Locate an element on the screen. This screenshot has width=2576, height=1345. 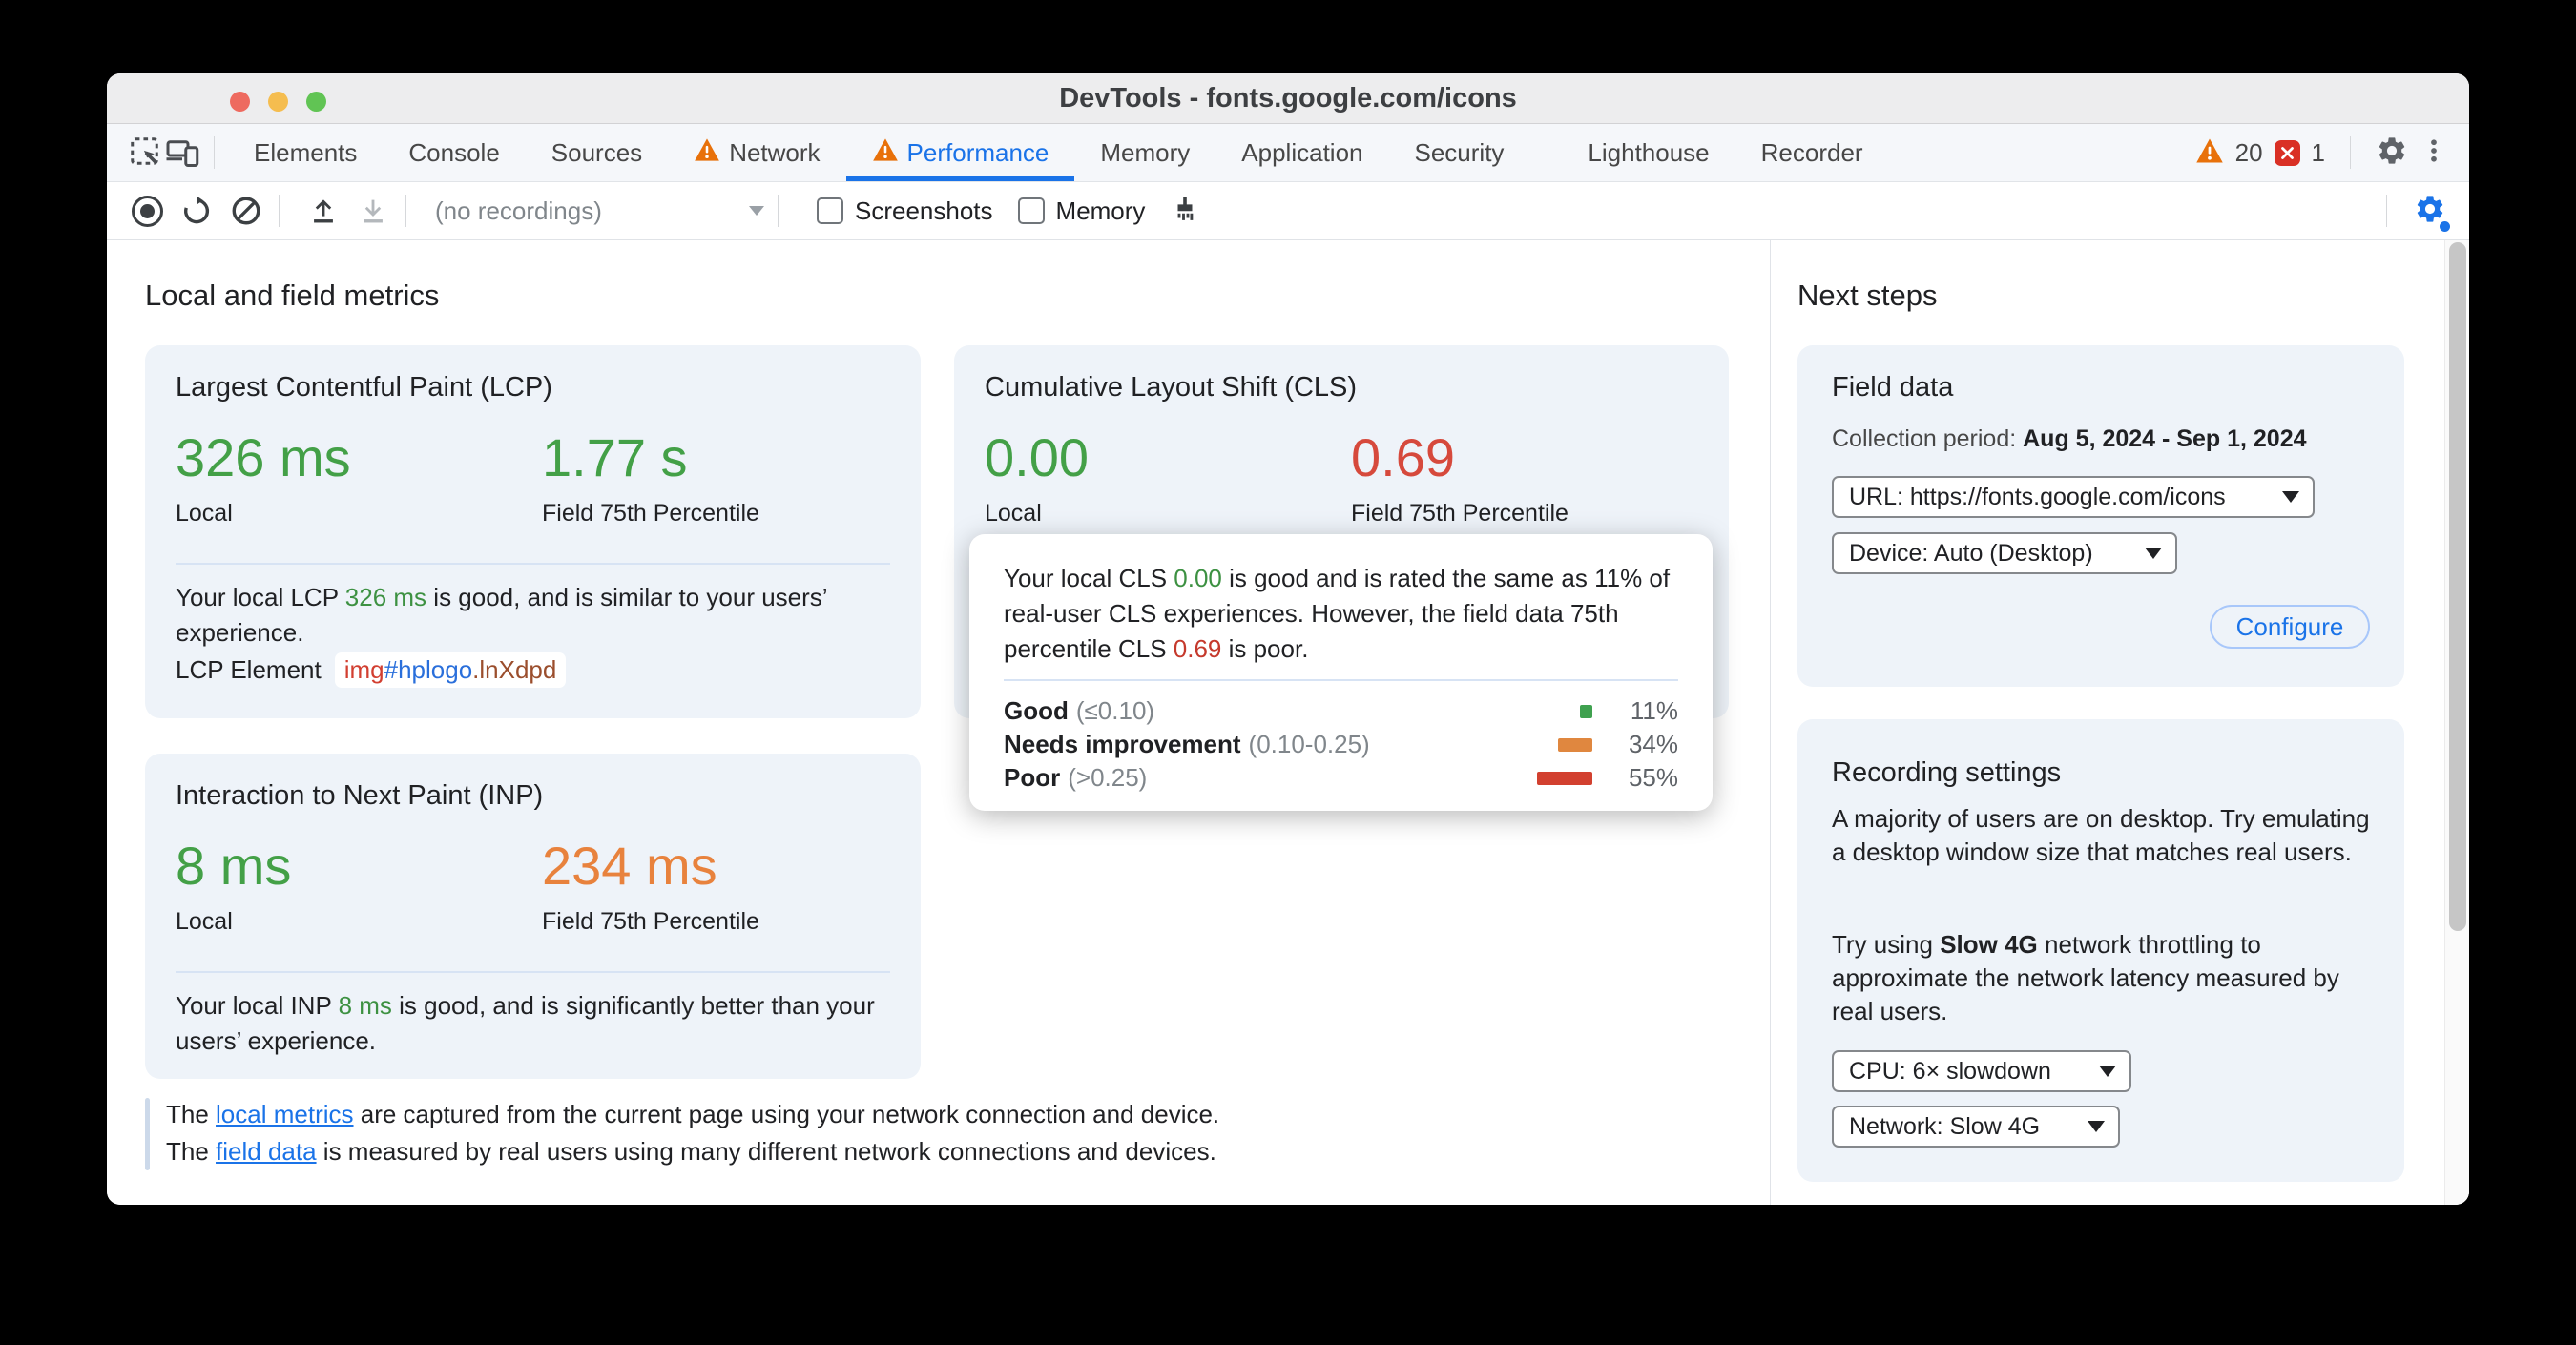
field-device-select: Device: Auto (Desktop) is located at coordinates (2004, 553).